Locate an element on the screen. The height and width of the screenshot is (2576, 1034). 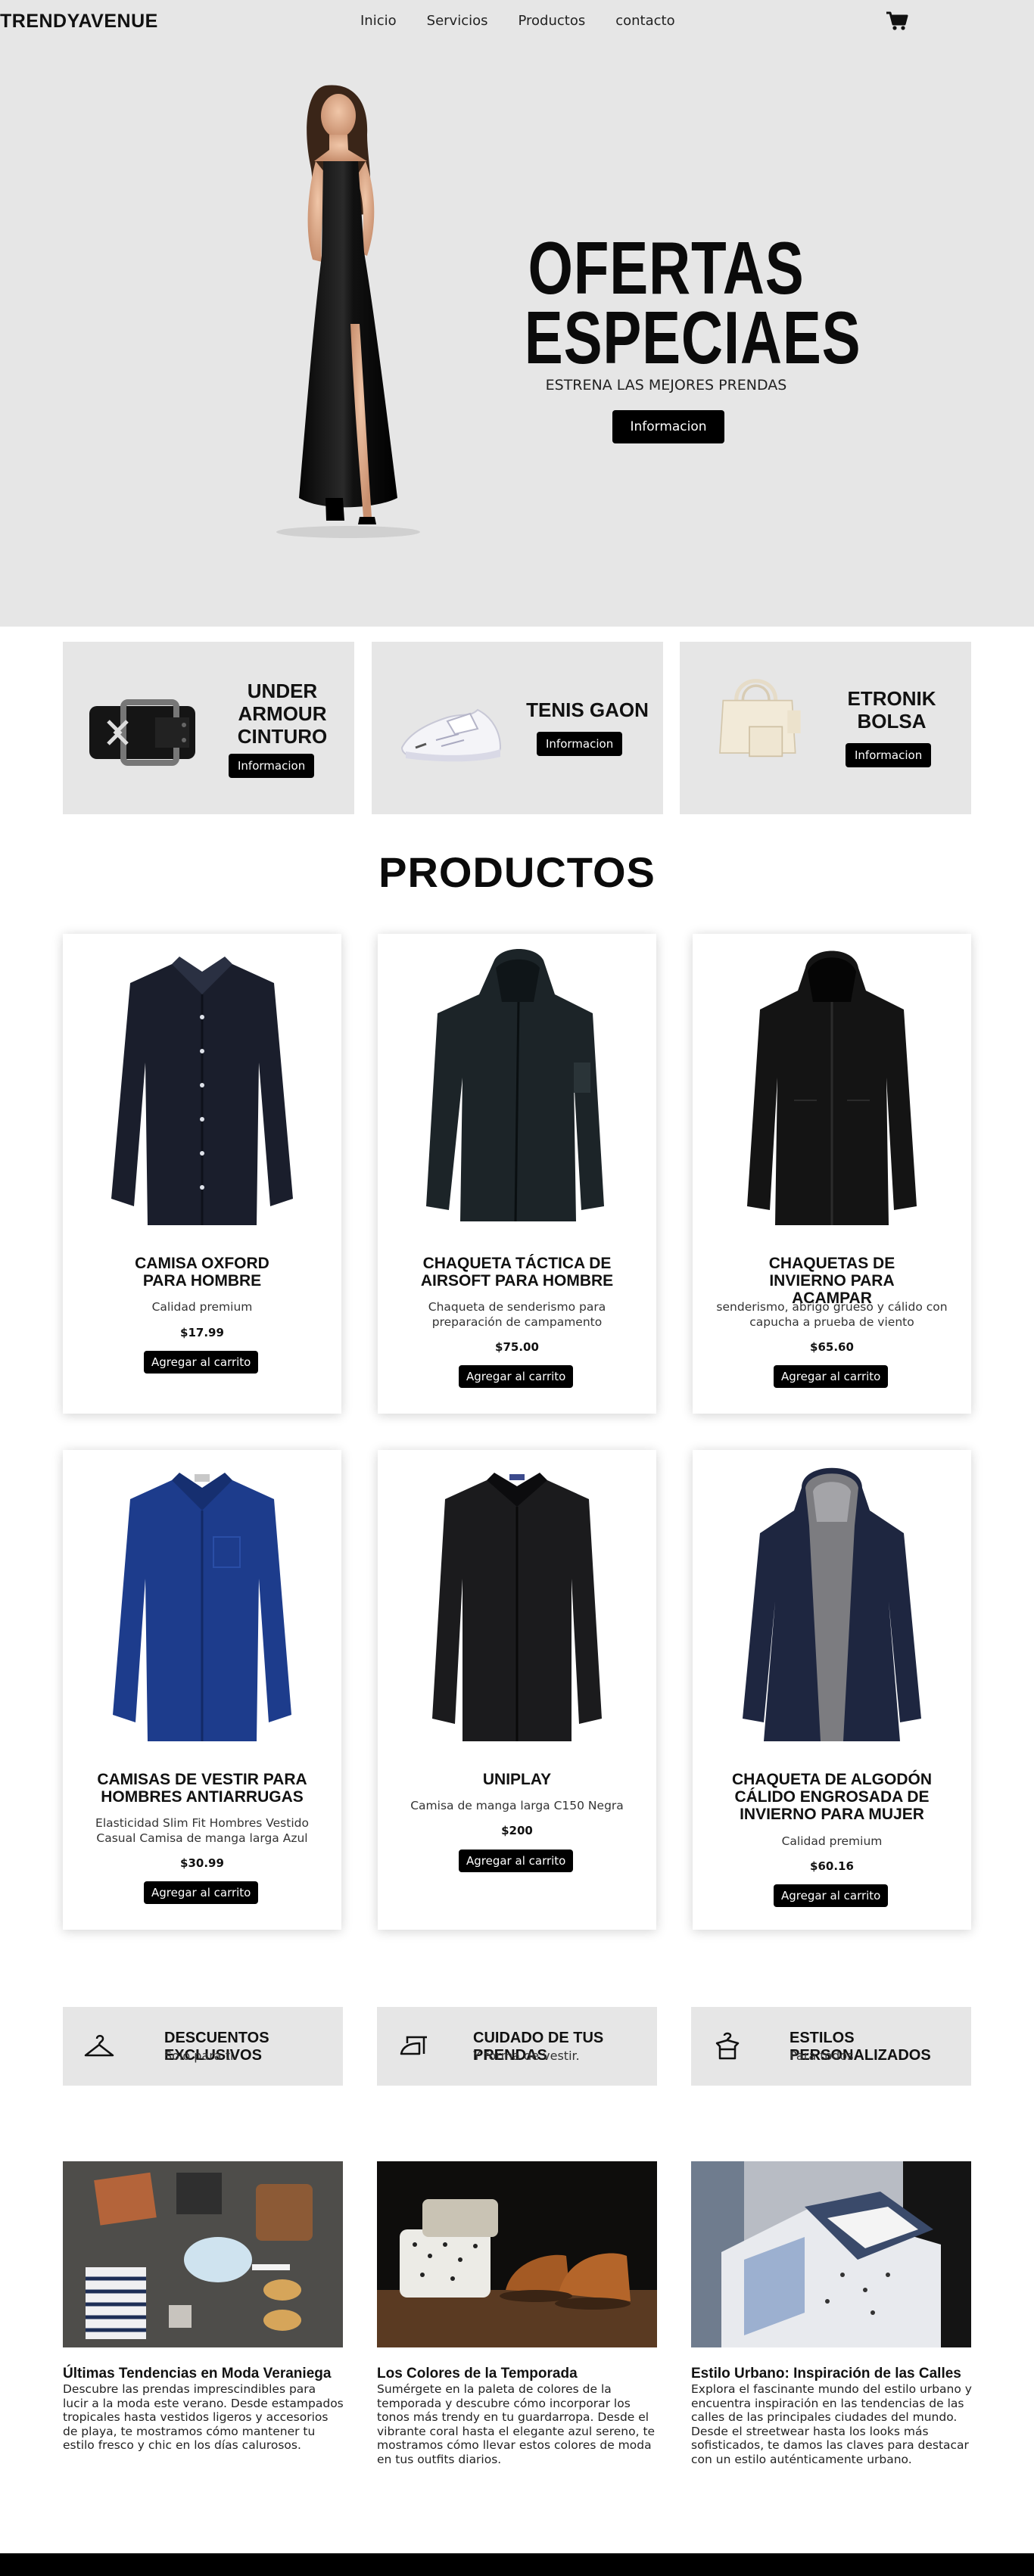
featured-card-bag: ETRONIK BOLSA Informacion is located at coordinates (826, 728).